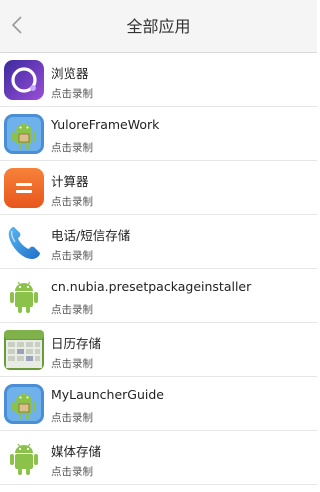 This screenshot has width=320, height=492. I want to click on app-name: MyLauncherGuide, so click(107, 394).